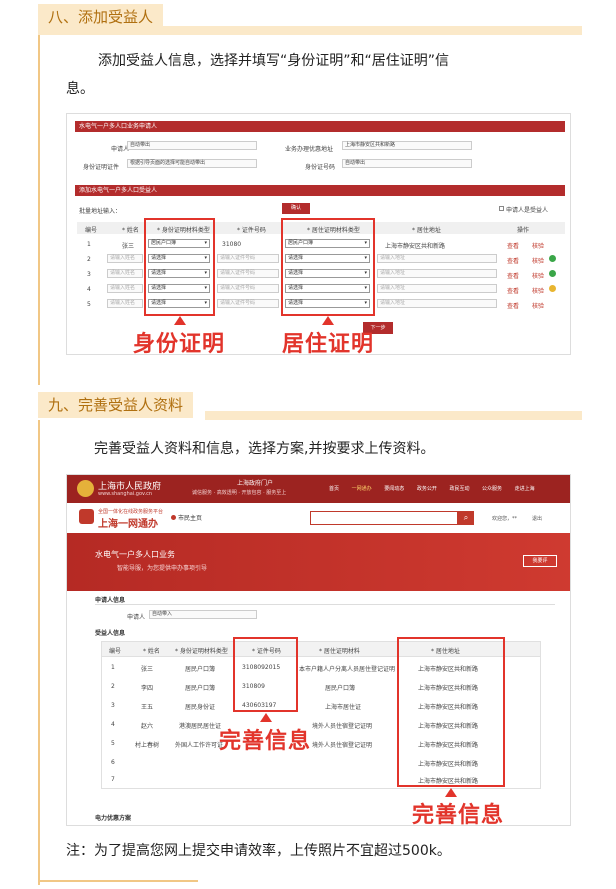 Image resolution: width=616 pixels, height=889 pixels. Describe the element at coordinates (540, 561) in the screenshot. I see `rate-button: 我要评` at that location.